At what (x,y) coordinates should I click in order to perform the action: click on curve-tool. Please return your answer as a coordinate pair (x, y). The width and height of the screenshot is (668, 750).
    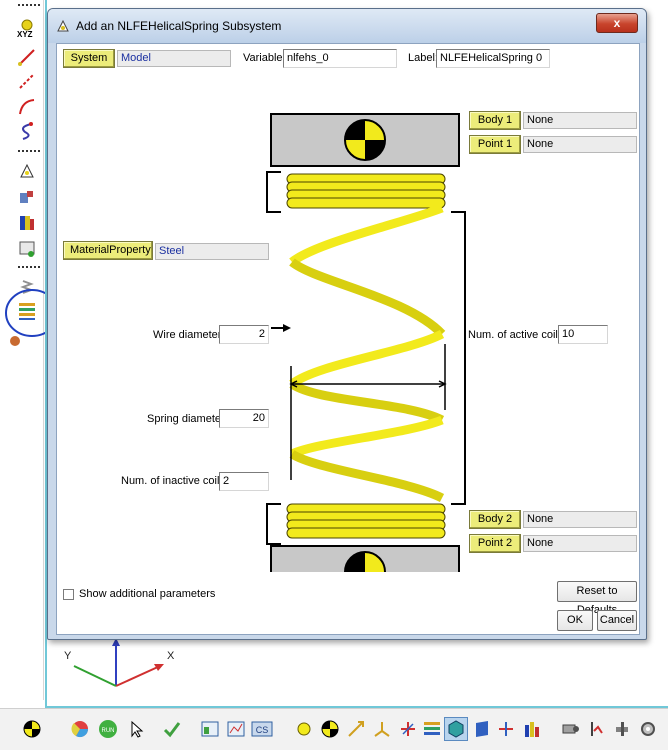
    Looking at the image, I should click on (27, 107).